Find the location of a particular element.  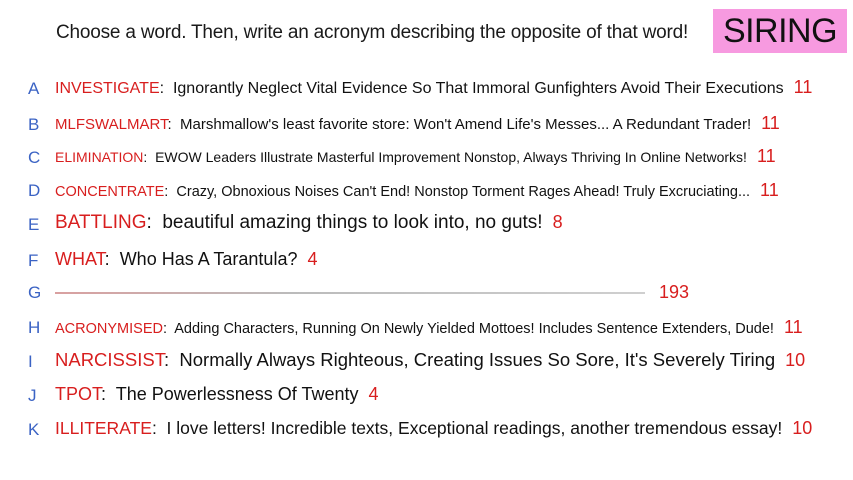

entry-letter: C is located at coordinates (34, 157).